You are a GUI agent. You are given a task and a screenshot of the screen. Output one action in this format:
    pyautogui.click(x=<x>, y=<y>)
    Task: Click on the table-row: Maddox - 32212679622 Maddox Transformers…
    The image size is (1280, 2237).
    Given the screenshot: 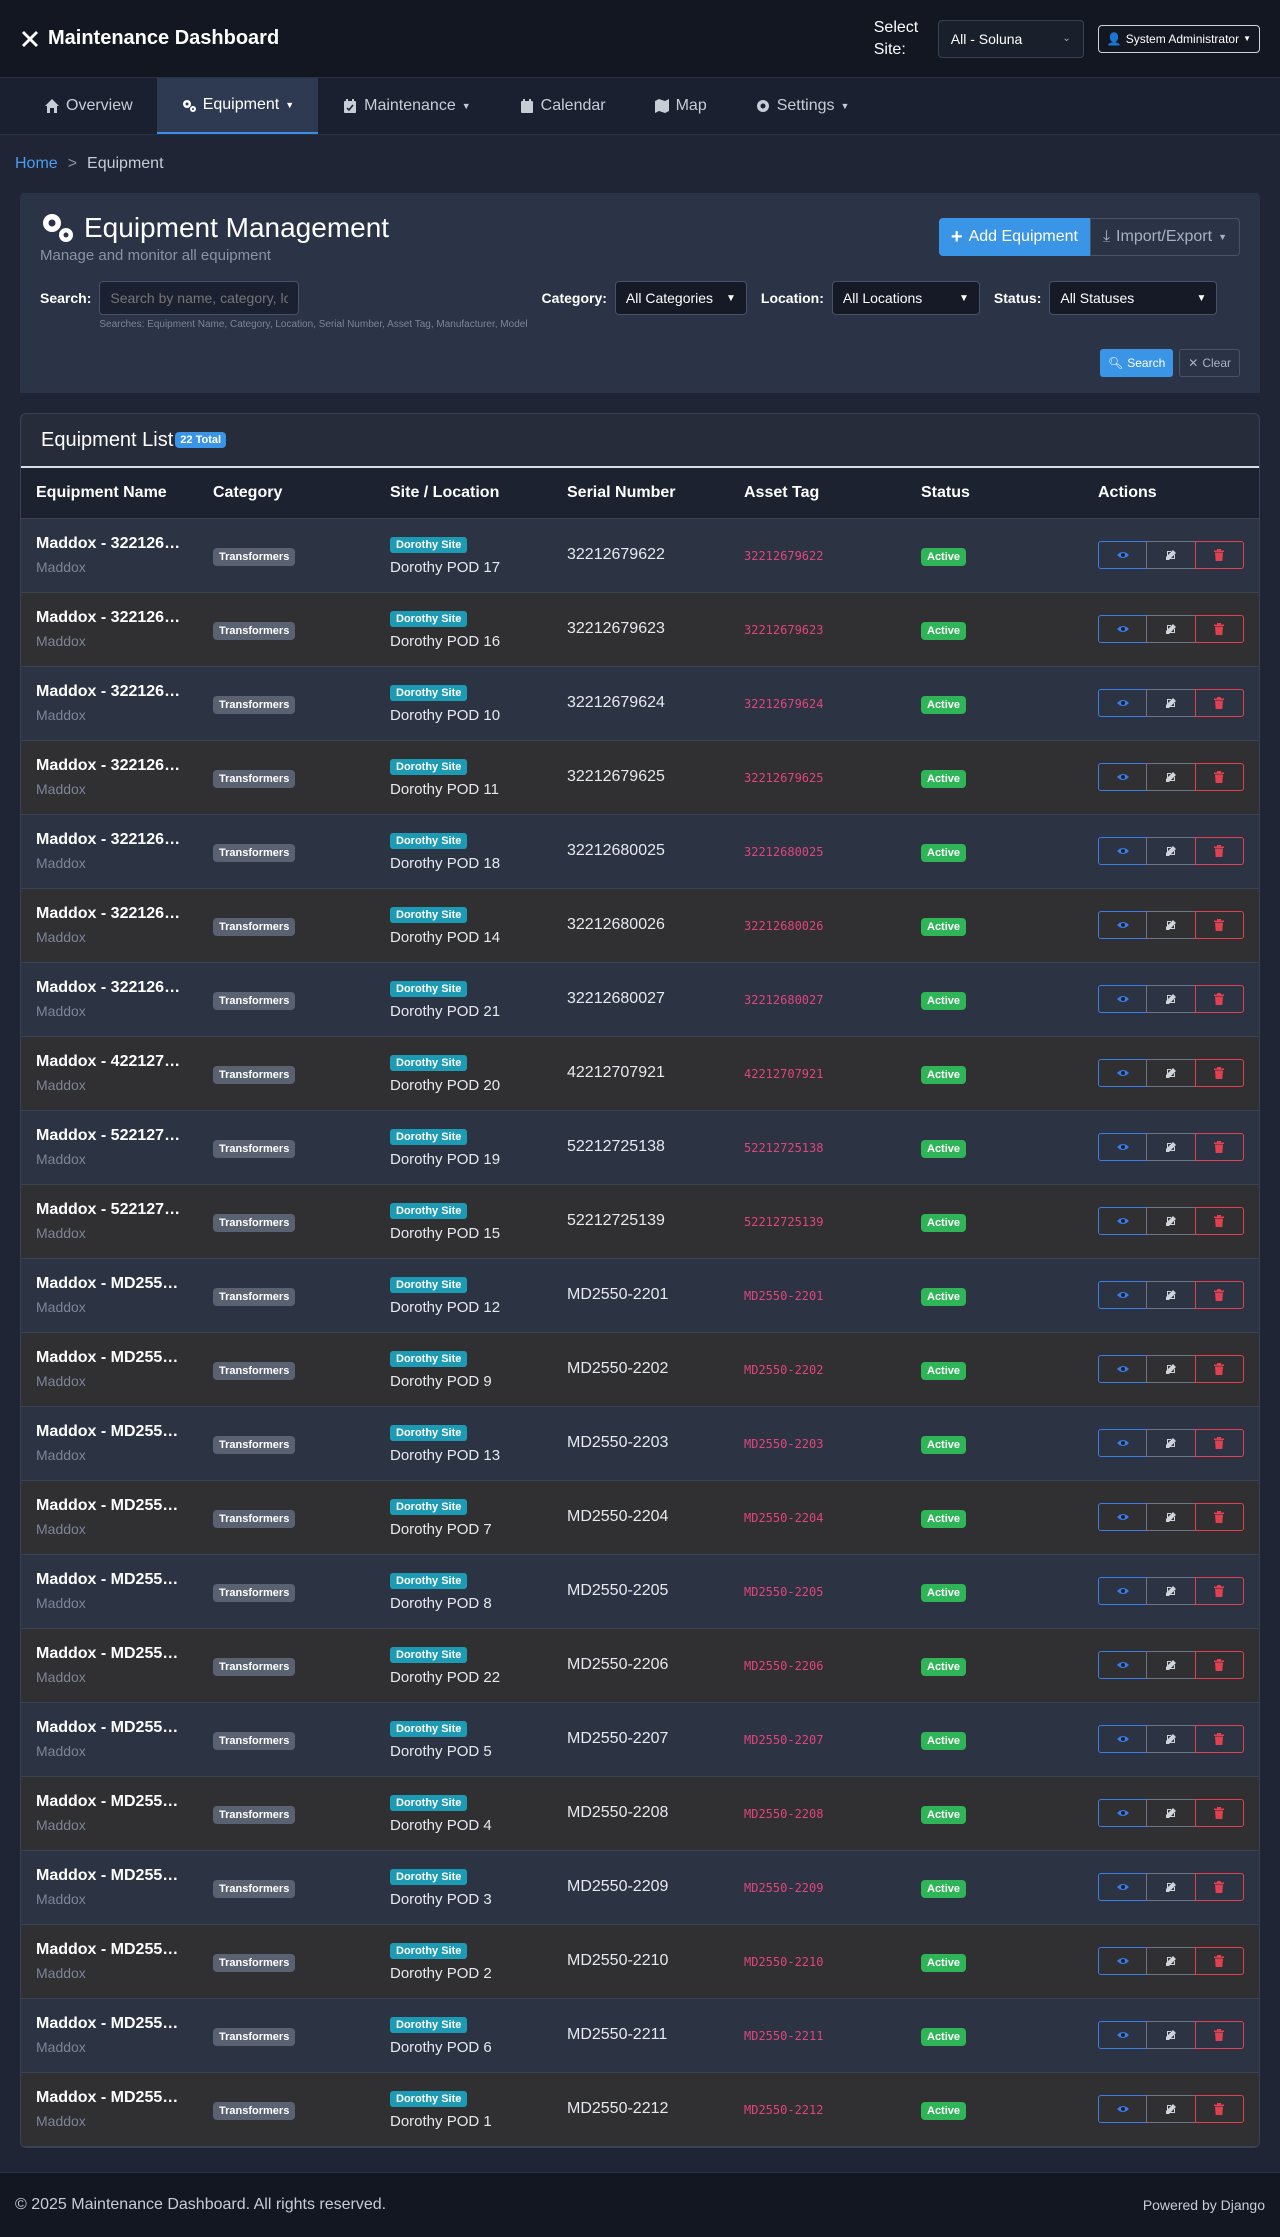 What is the action you would take?
    pyautogui.click(x=640, y=555)
    